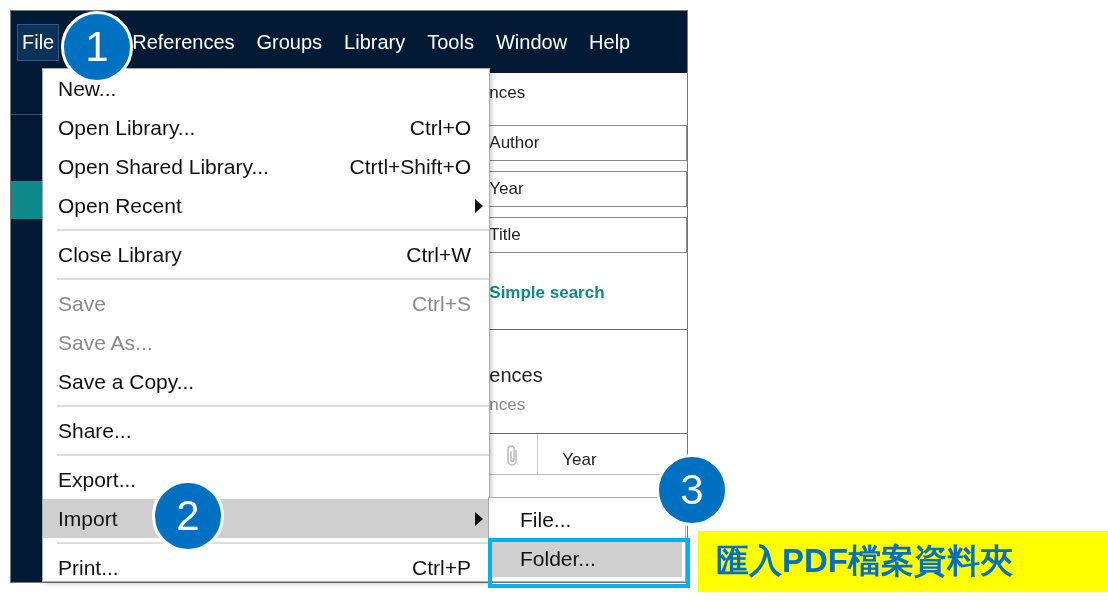  What do you see at coordinates (508, 92) in the screenshot?
I see `pane-heading: nces` at bounding box center [508, 92].